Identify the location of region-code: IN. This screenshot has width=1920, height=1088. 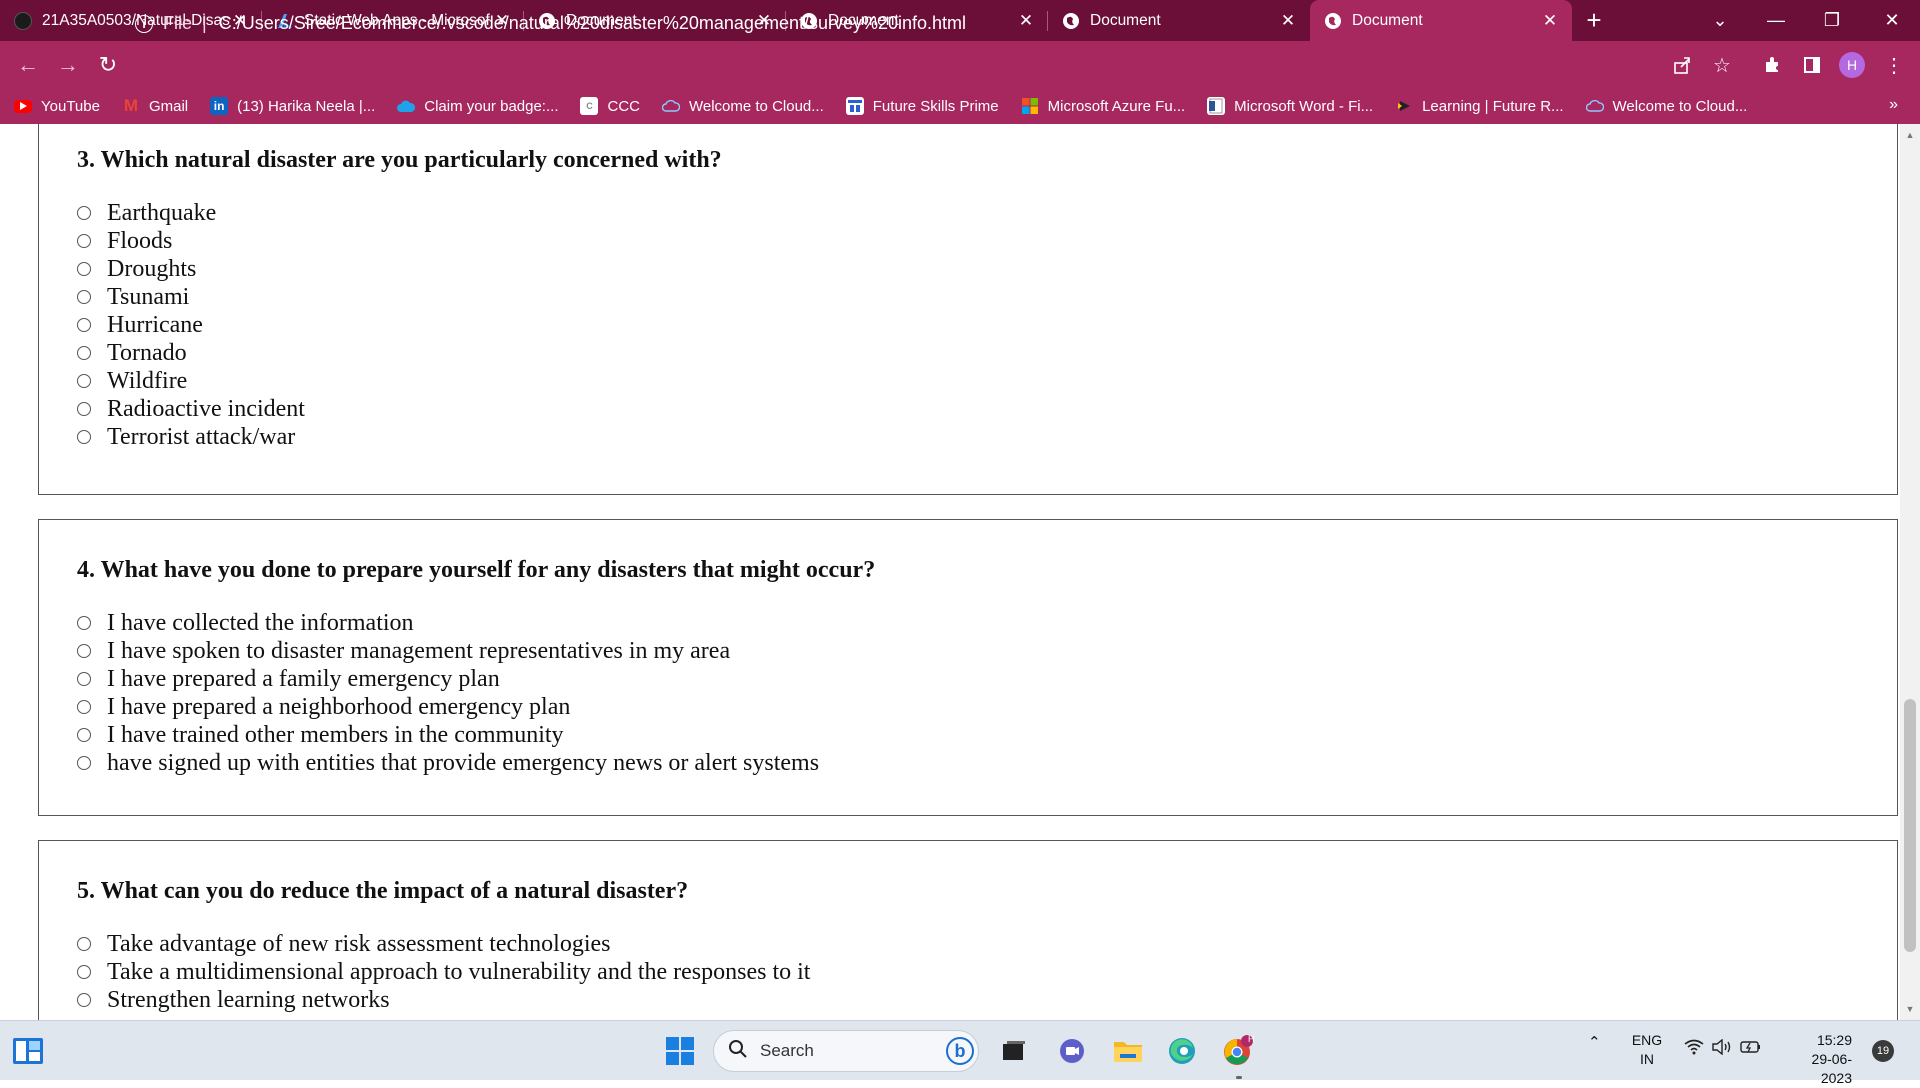
(1647, 1059).